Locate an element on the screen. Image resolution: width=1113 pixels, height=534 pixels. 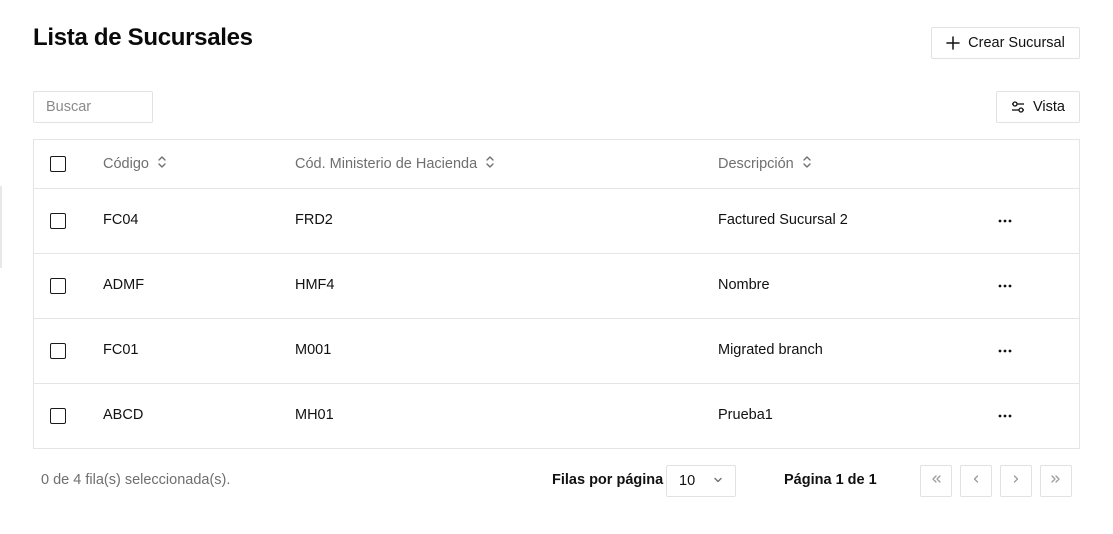
selection-status: 0 de 4 fila(s) seleccionada(s). is located at coordinates (136, 480).